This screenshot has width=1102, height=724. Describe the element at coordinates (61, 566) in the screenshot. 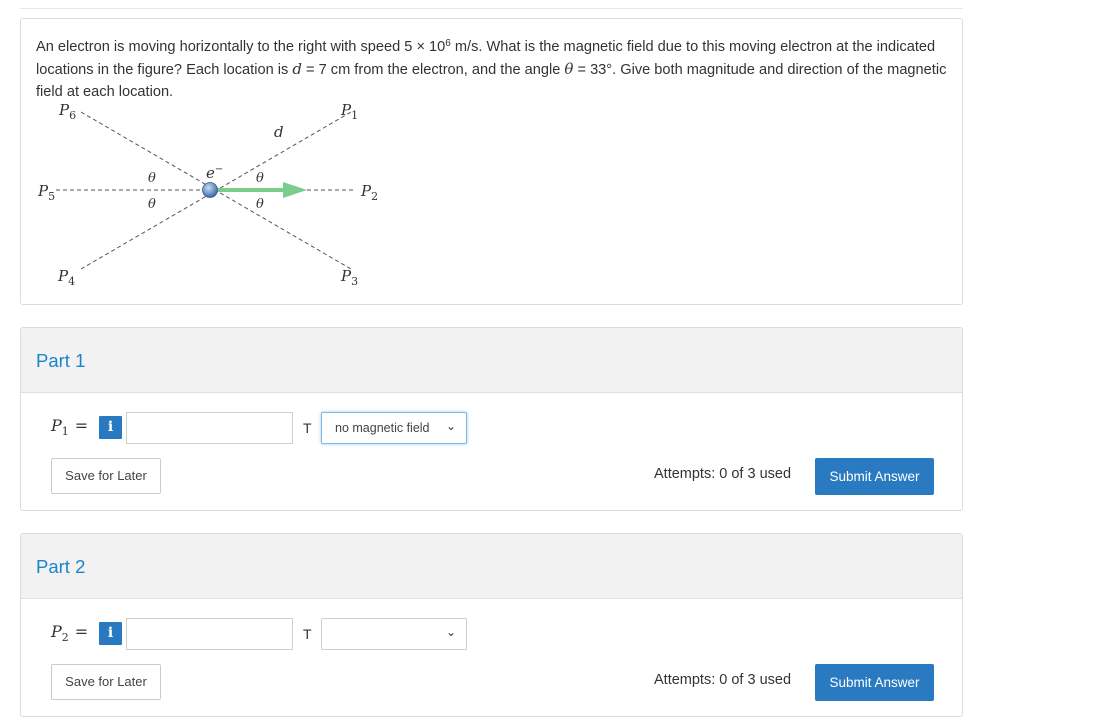

I see `part-2-title: Part 2` at that location.